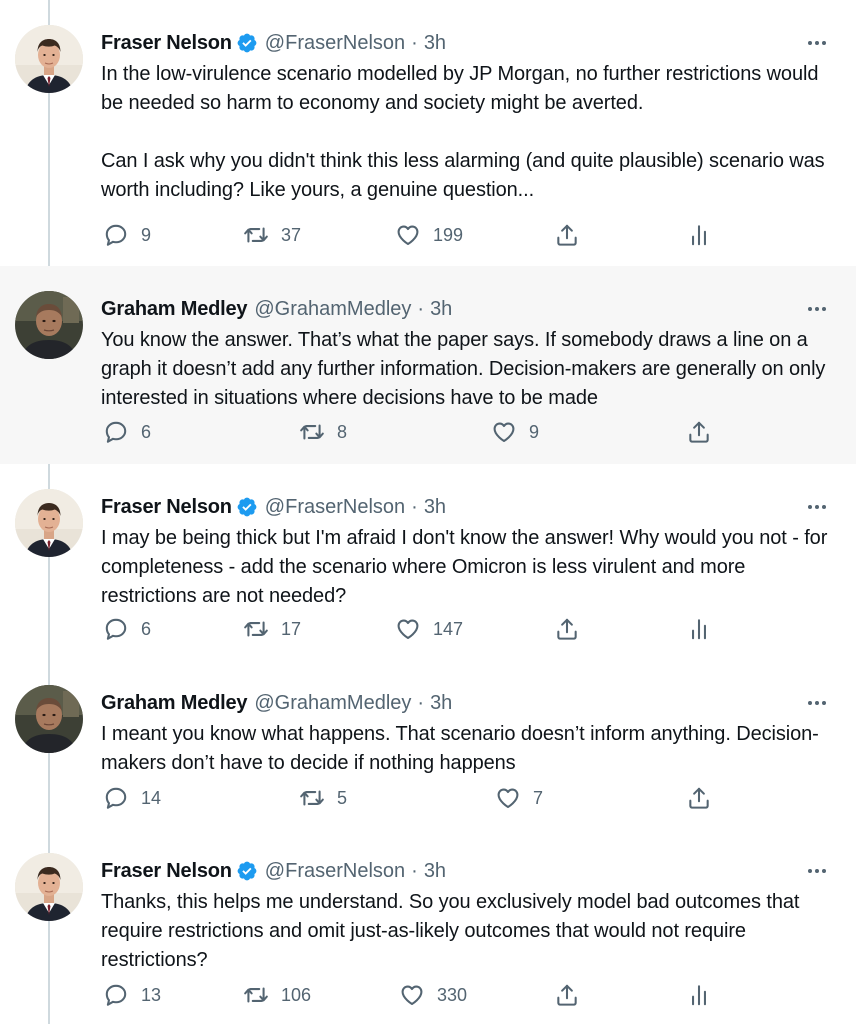  What do you see at coordinates (411, 432) in the screenshot?
I see `tweet-actions: 6 8 9` at bounding box center [411, 432].